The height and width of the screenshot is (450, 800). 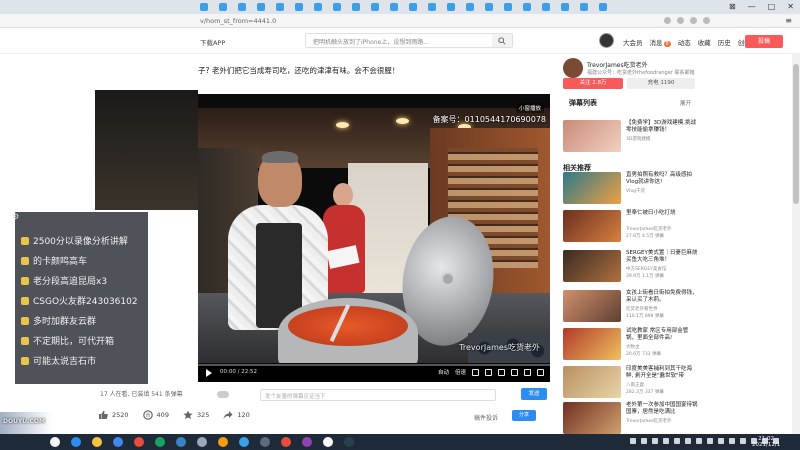 What do you see at coordinates (796, 244) in the screenshot?
I see `page-scrollbar` at bounding box center [796, 244].